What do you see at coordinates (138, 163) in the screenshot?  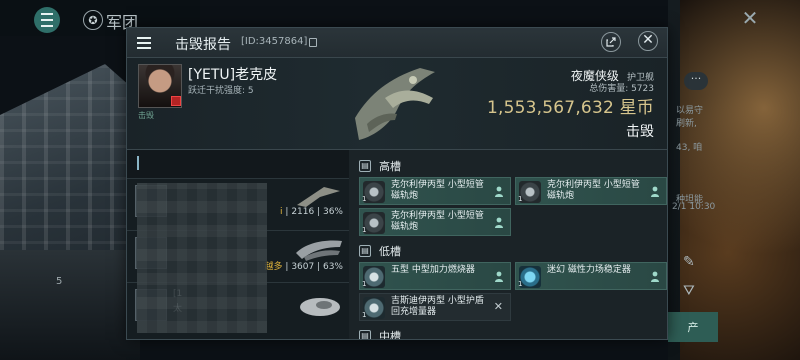 I see `list-cursor` at bounding box center [138, 163].